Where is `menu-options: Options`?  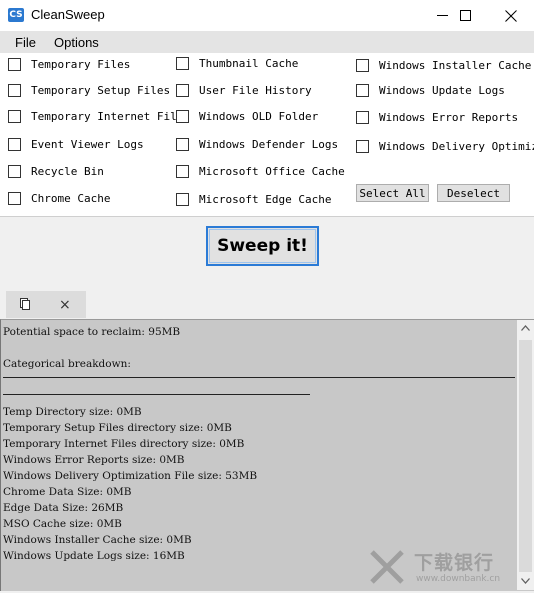 menu-options: Options is located at coordinates (76, 42).